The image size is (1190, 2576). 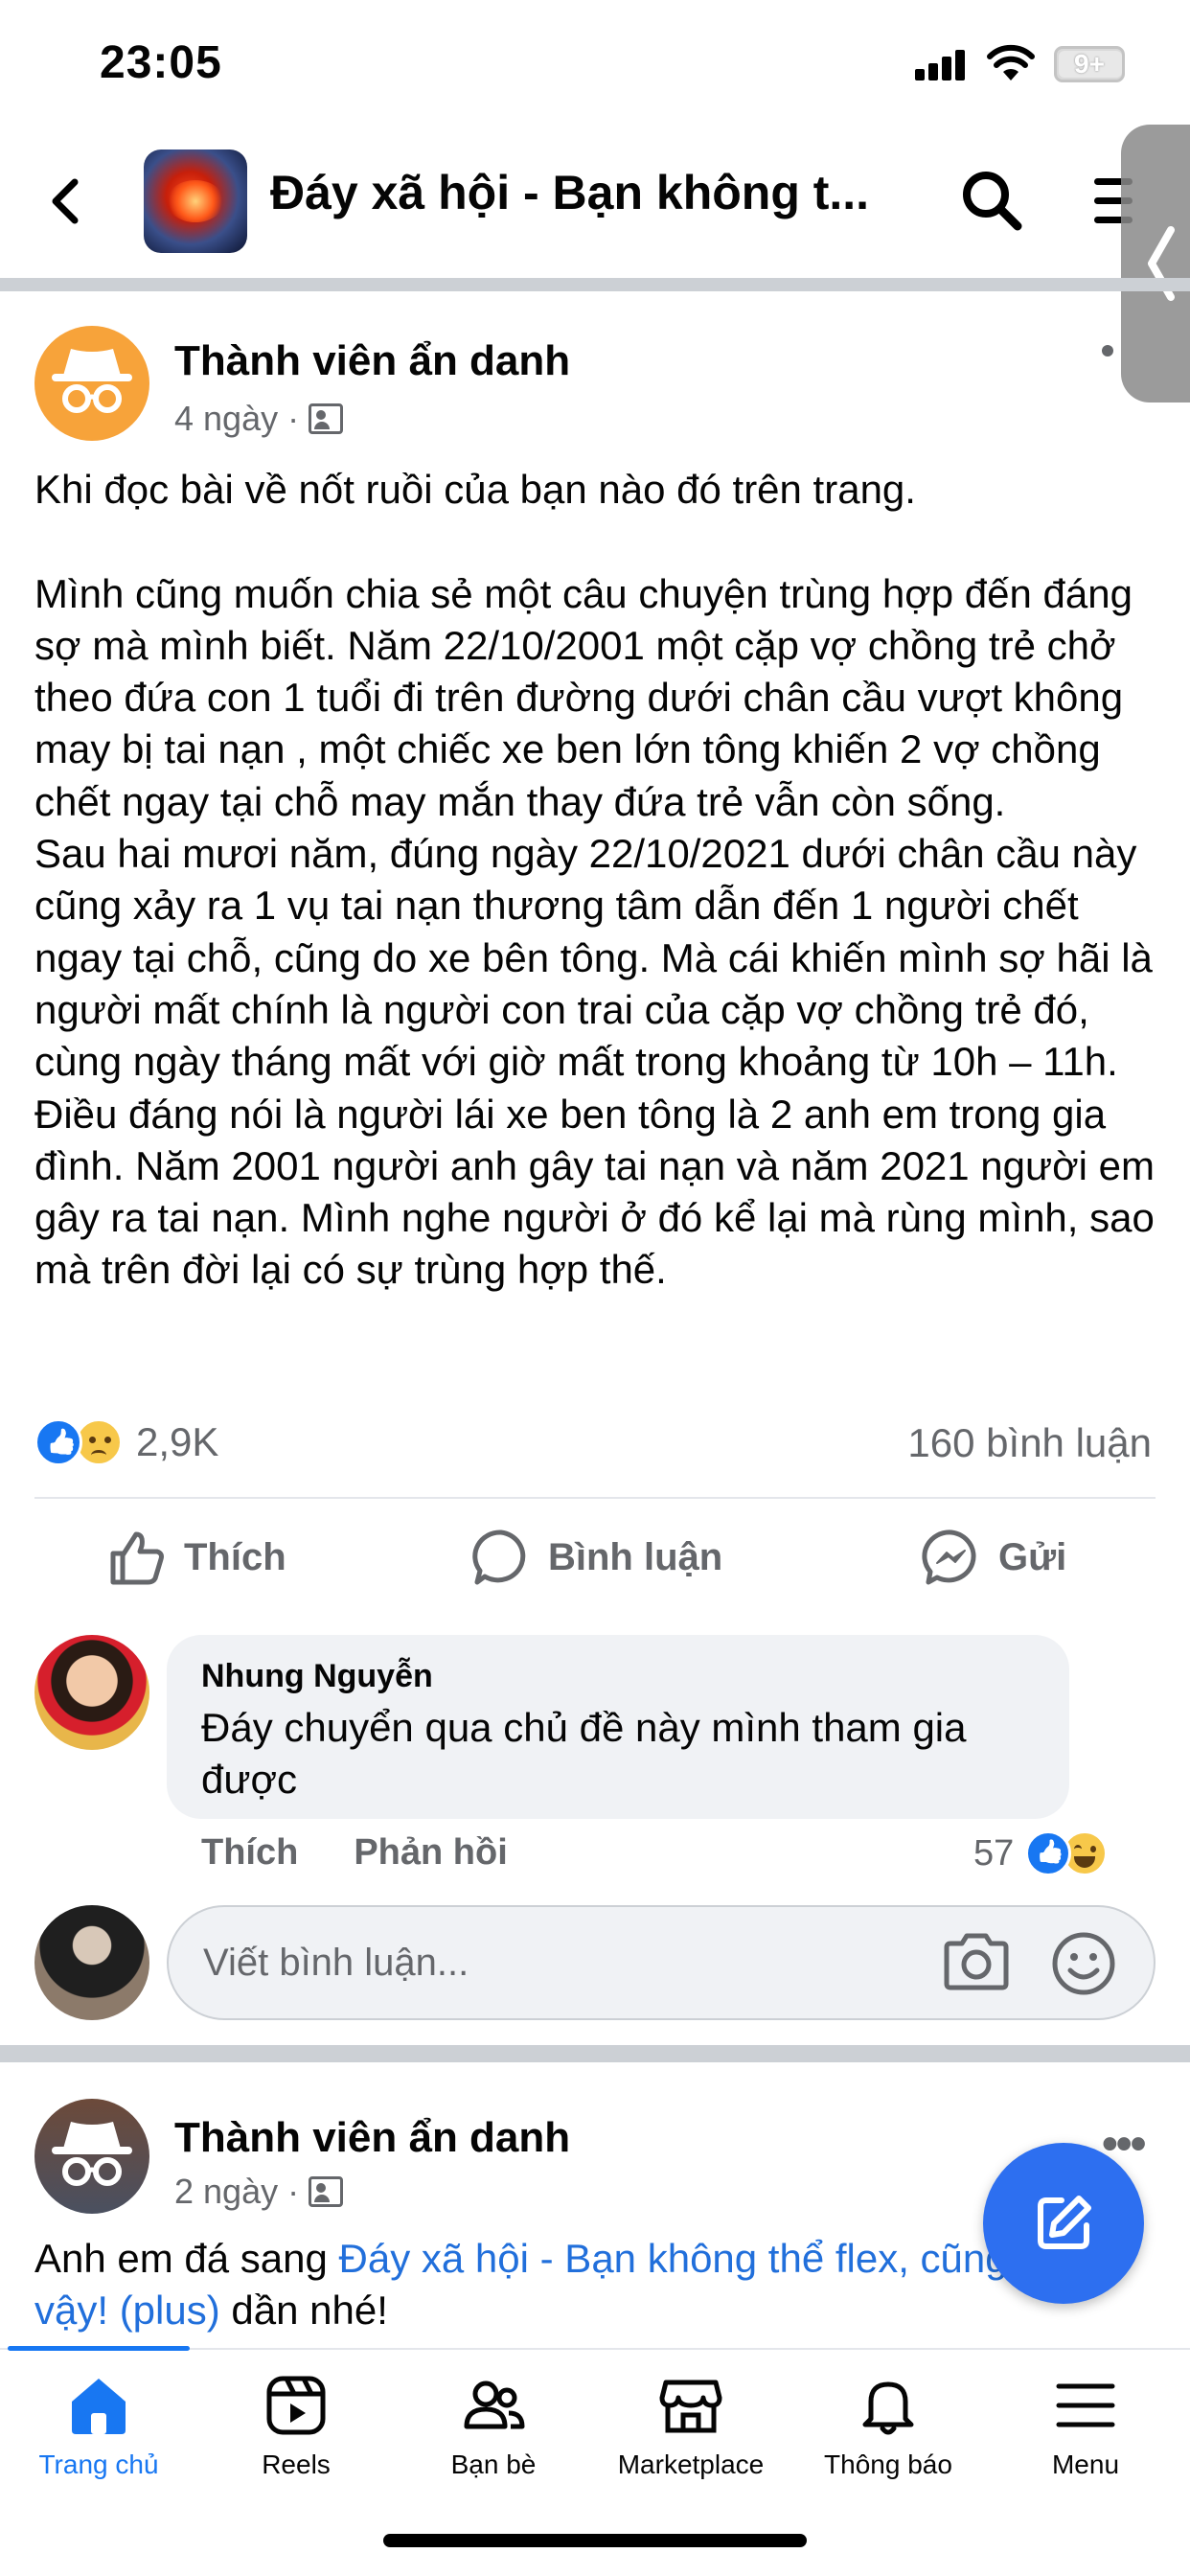 I want to click on comment-label: Bình luận, so click(x=636, y=1556).